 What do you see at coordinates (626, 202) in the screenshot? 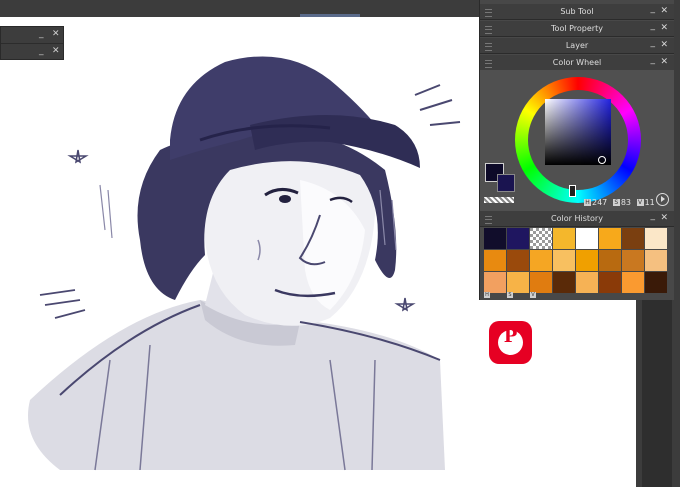
I see `s-value: 83` at bounding box center [626, 202].